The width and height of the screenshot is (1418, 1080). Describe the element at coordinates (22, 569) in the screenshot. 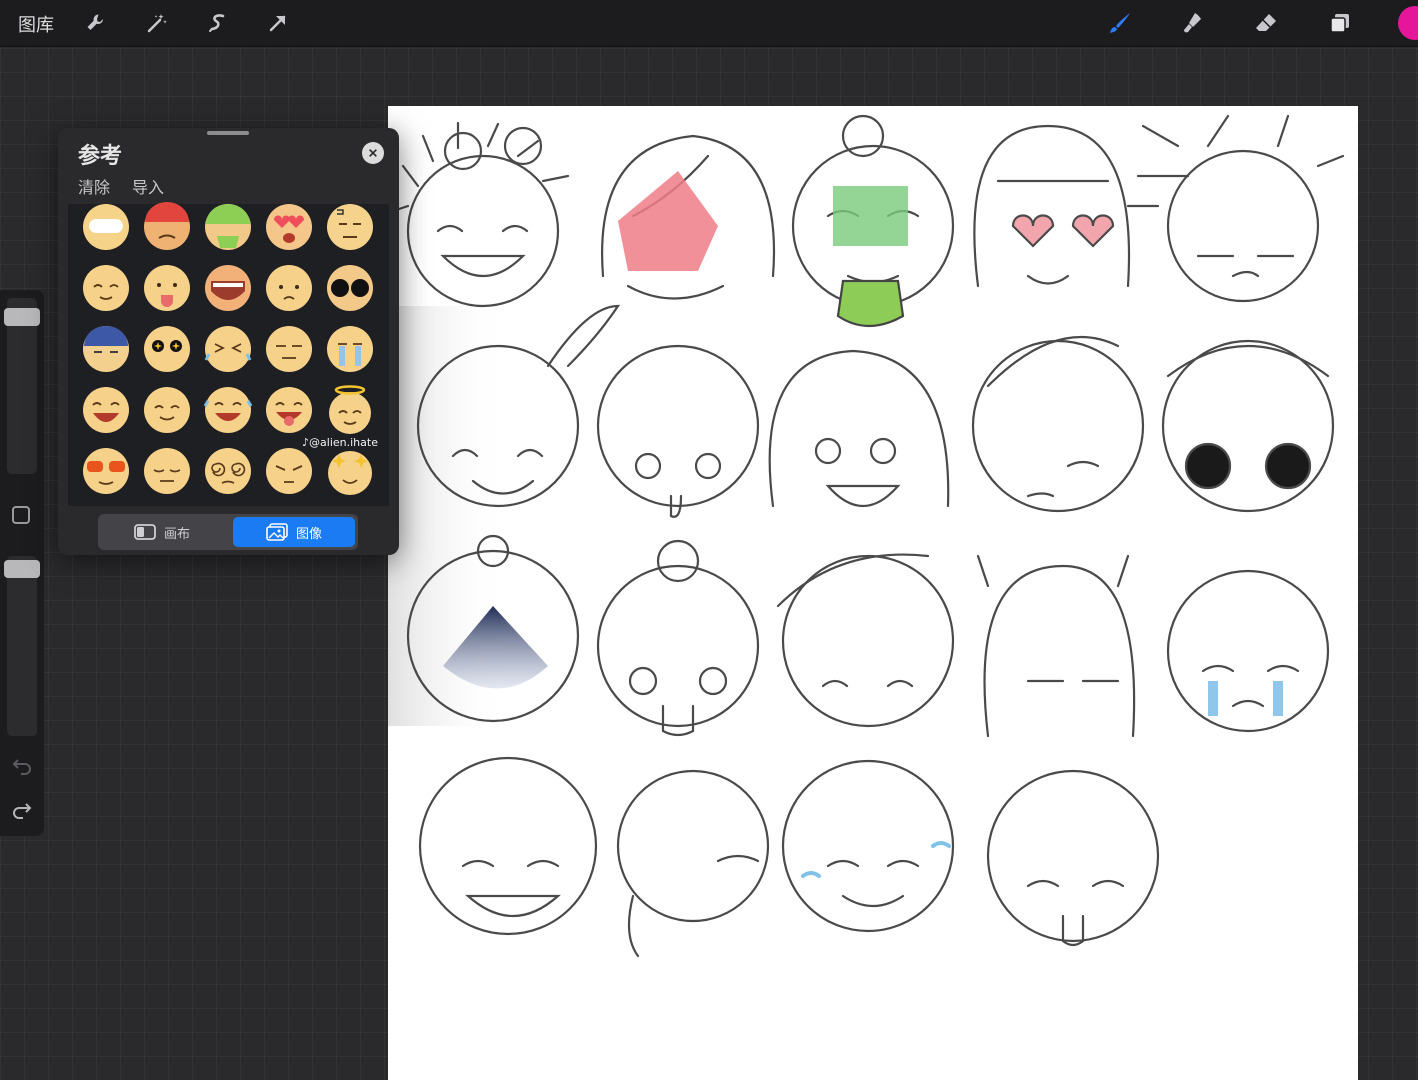

I see `opacity-slider` at that location.